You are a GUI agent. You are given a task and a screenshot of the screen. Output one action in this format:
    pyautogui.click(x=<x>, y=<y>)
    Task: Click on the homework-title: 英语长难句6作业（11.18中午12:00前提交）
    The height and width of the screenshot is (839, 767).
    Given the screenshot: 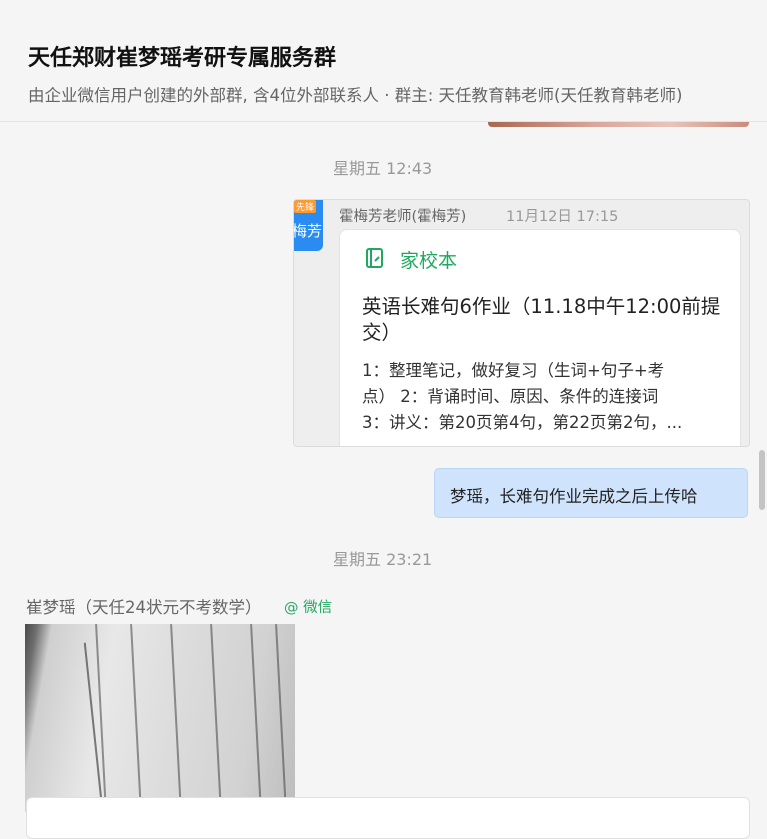 What is the action you would take?
    pyautogui.click(x=541, y=319)
    